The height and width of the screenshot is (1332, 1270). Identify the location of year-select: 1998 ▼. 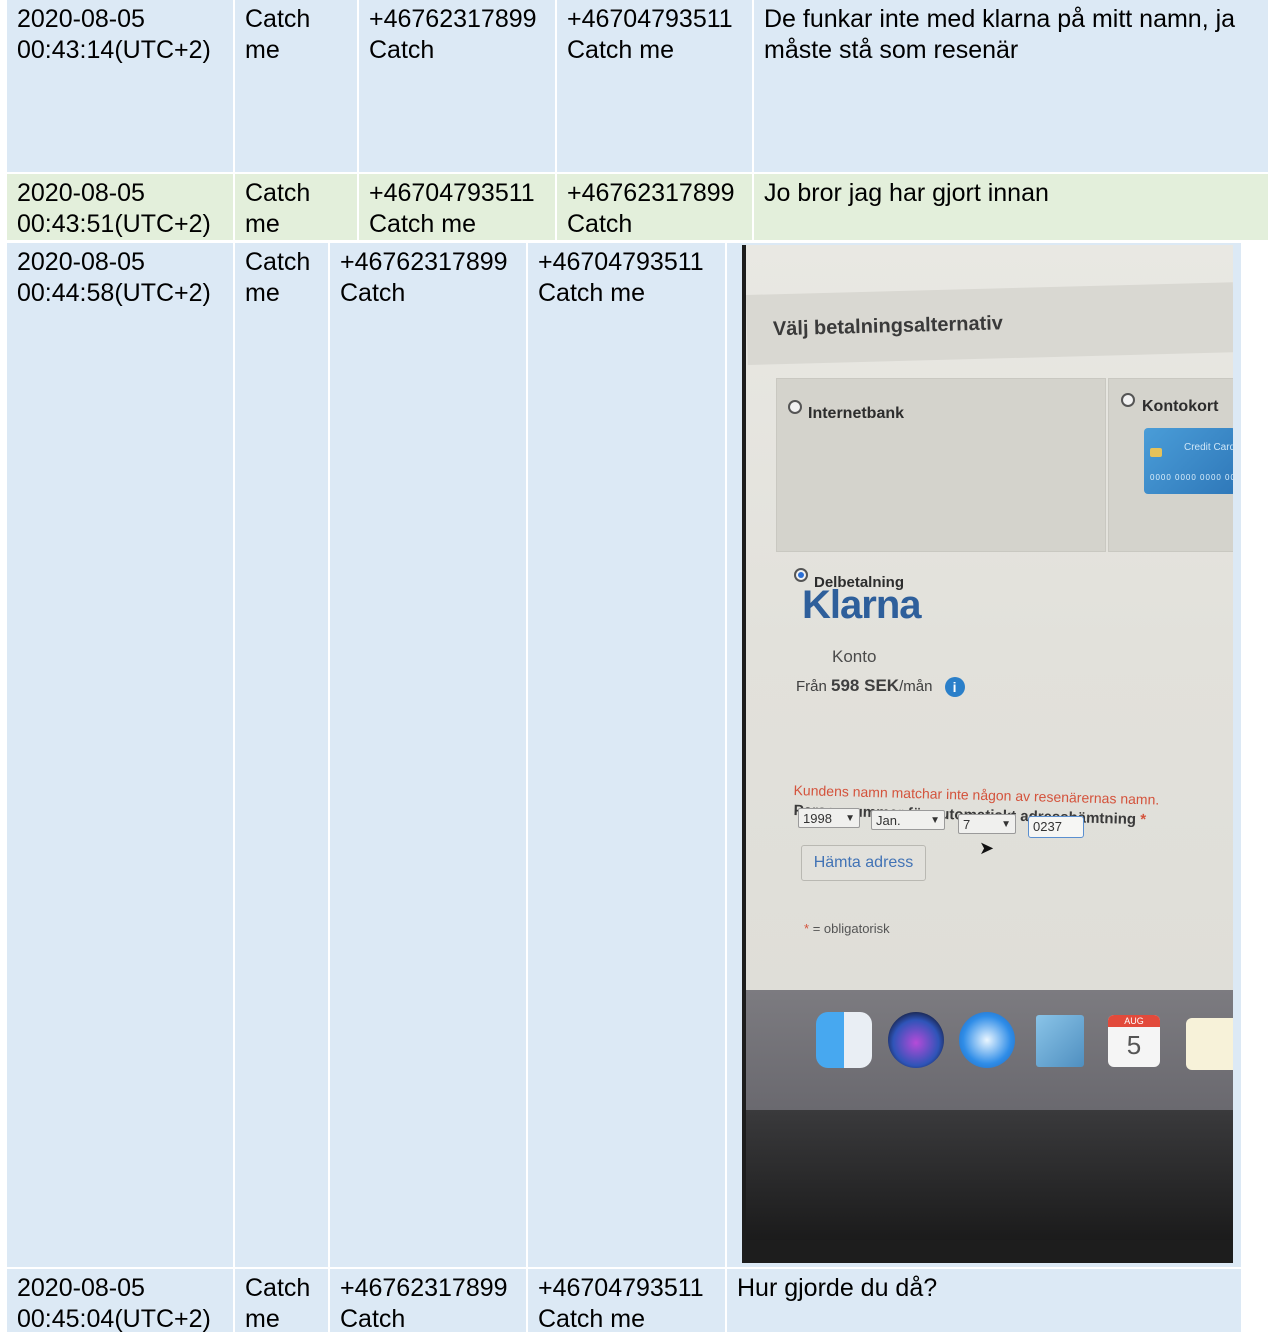
(829, 818).